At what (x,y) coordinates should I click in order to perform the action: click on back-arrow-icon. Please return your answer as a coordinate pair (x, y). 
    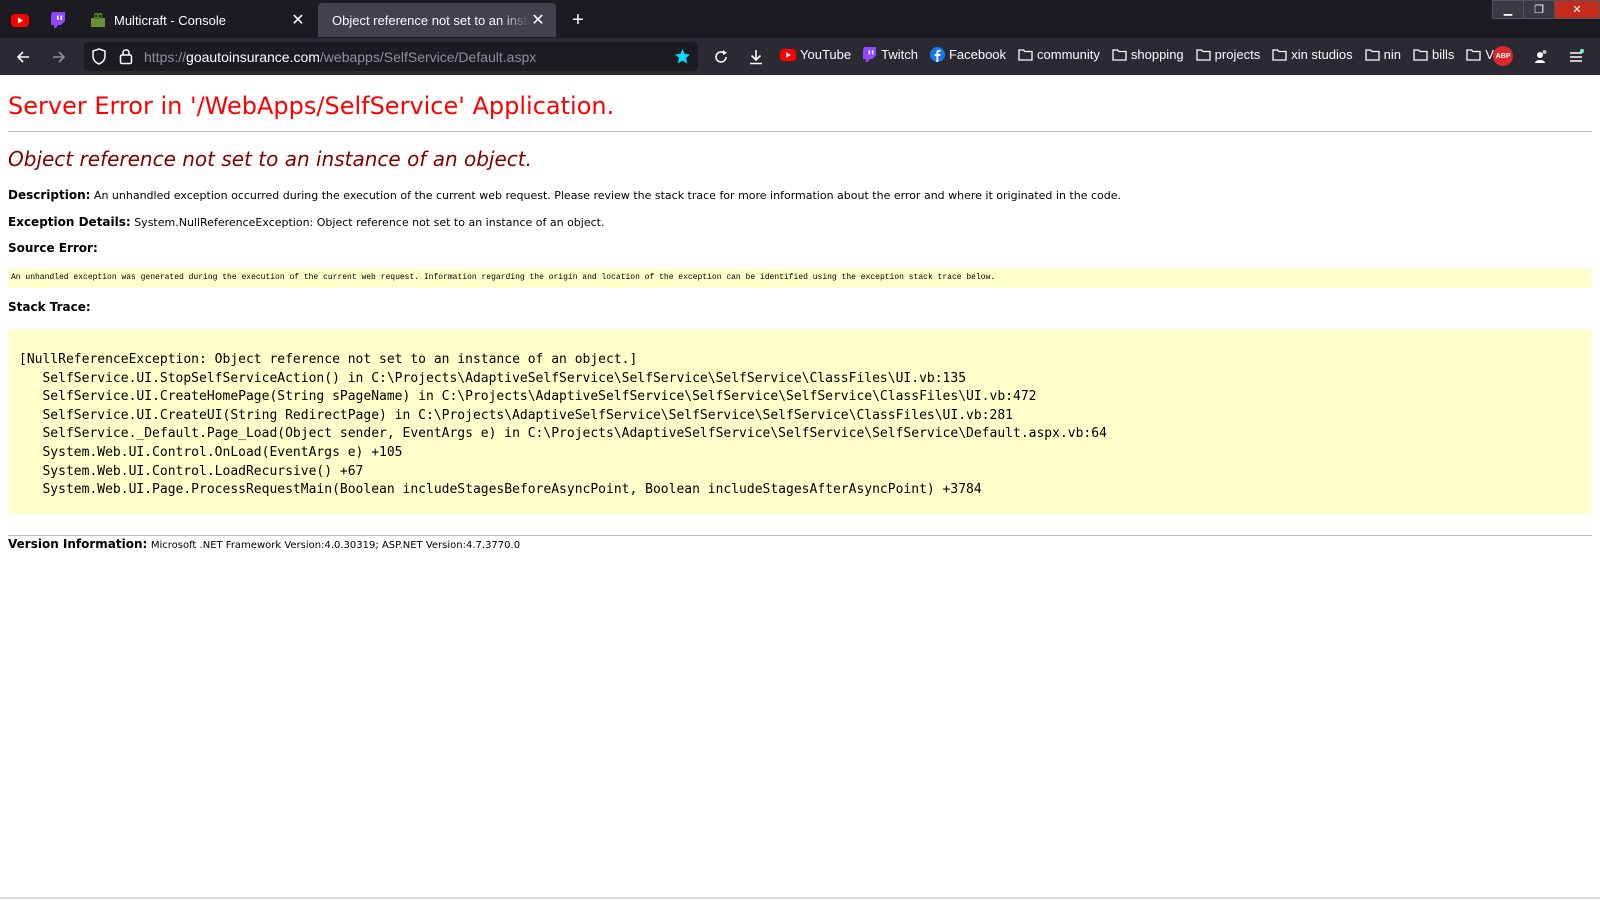
    Looking at the image, I should click on (22, 57).